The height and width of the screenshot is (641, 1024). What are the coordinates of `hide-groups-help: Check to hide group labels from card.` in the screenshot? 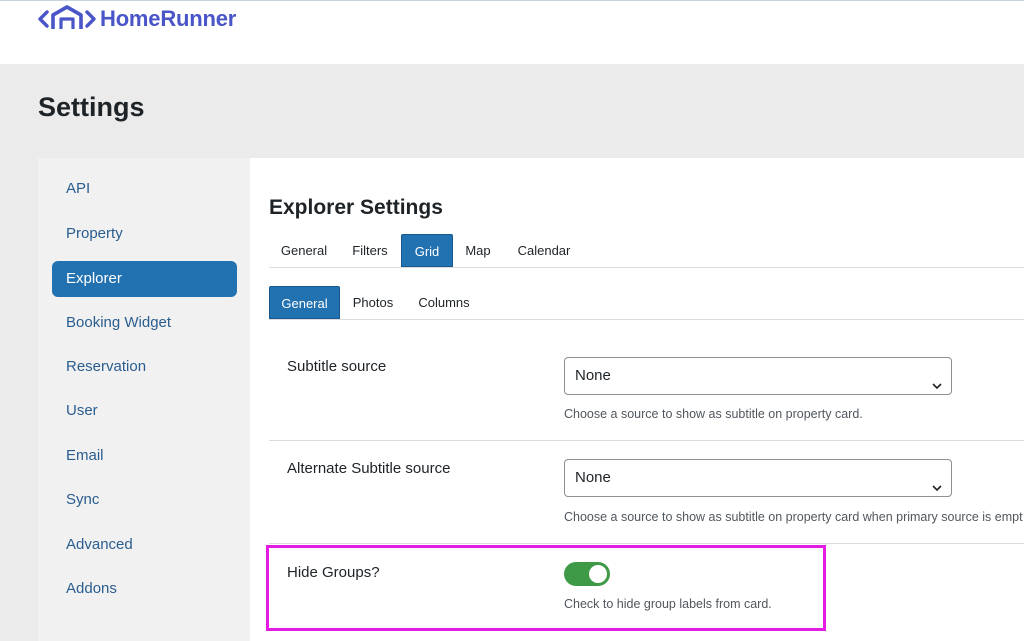 It's located at (668, 604).